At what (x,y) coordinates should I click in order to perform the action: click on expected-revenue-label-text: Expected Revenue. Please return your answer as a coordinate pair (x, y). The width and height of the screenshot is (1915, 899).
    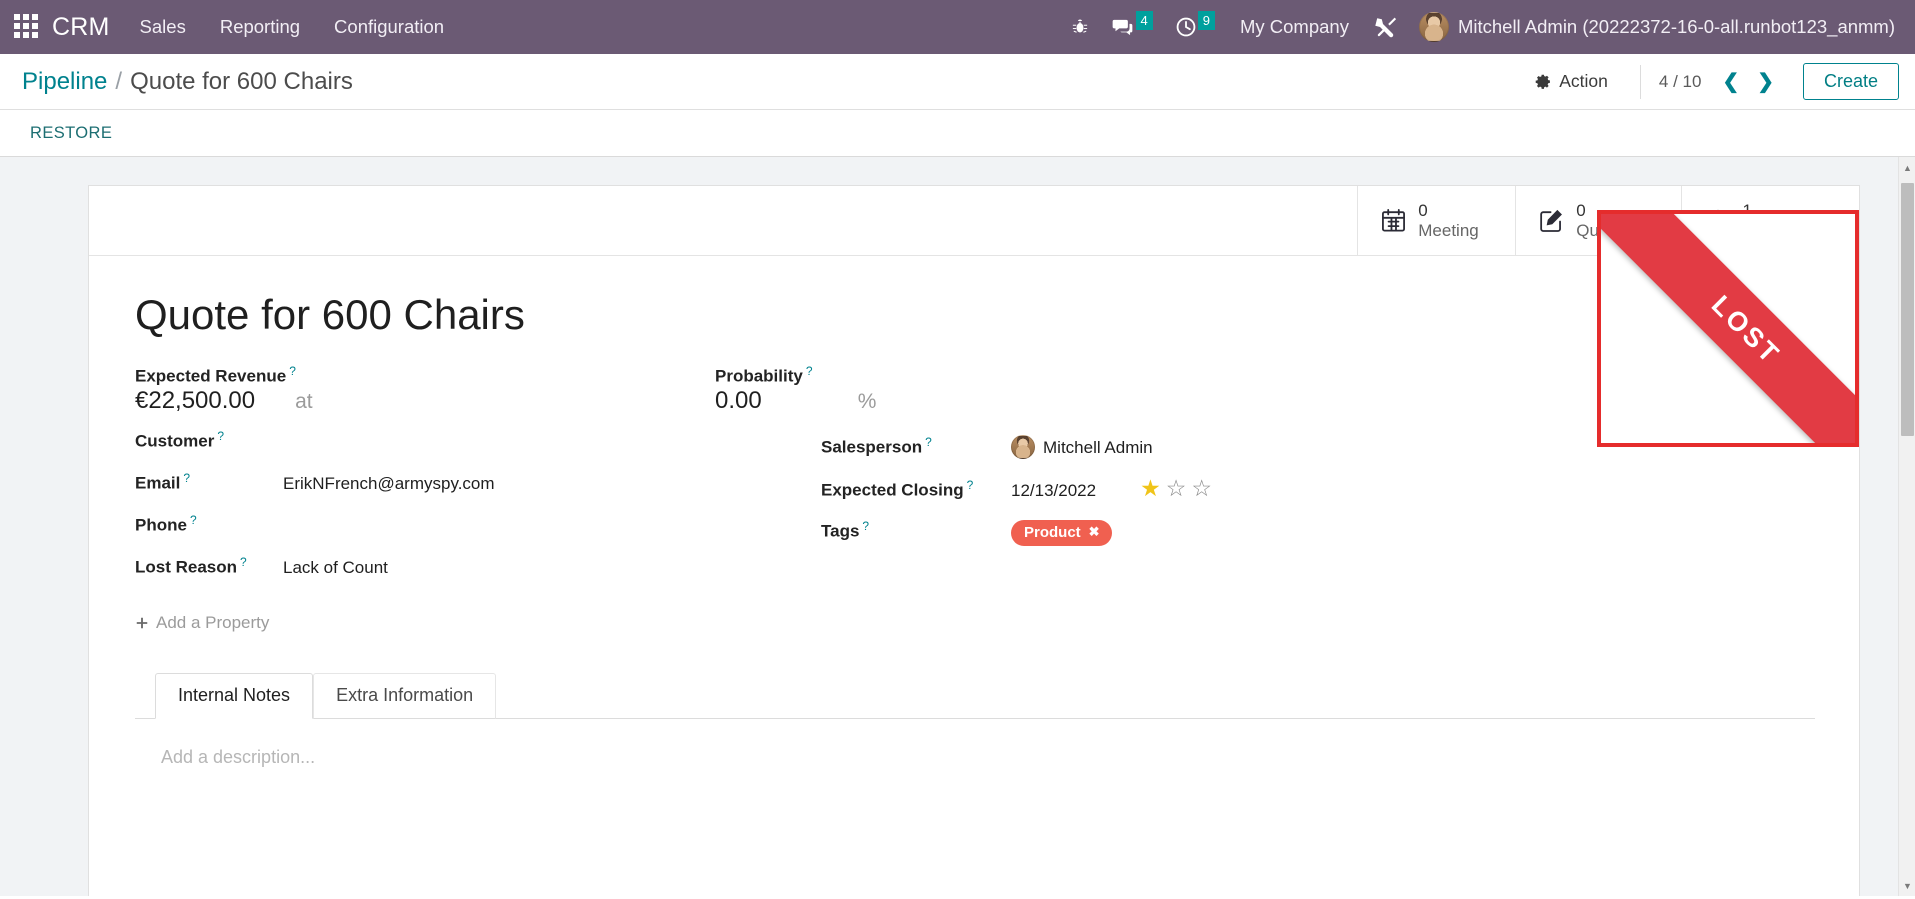
    Looking at the image, I should click on (211, 376).